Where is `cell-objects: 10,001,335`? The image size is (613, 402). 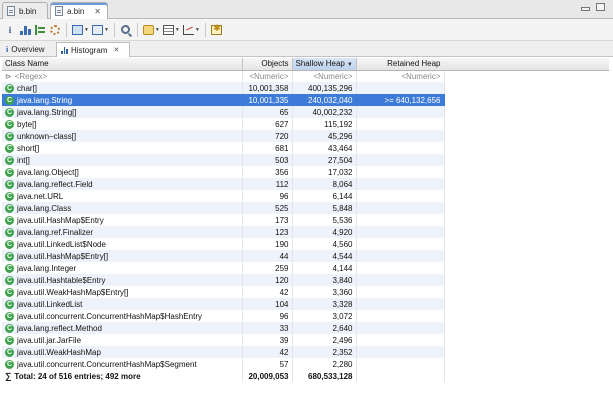 cell-objects: 10,001,335 is located at coordinates (267, 100).